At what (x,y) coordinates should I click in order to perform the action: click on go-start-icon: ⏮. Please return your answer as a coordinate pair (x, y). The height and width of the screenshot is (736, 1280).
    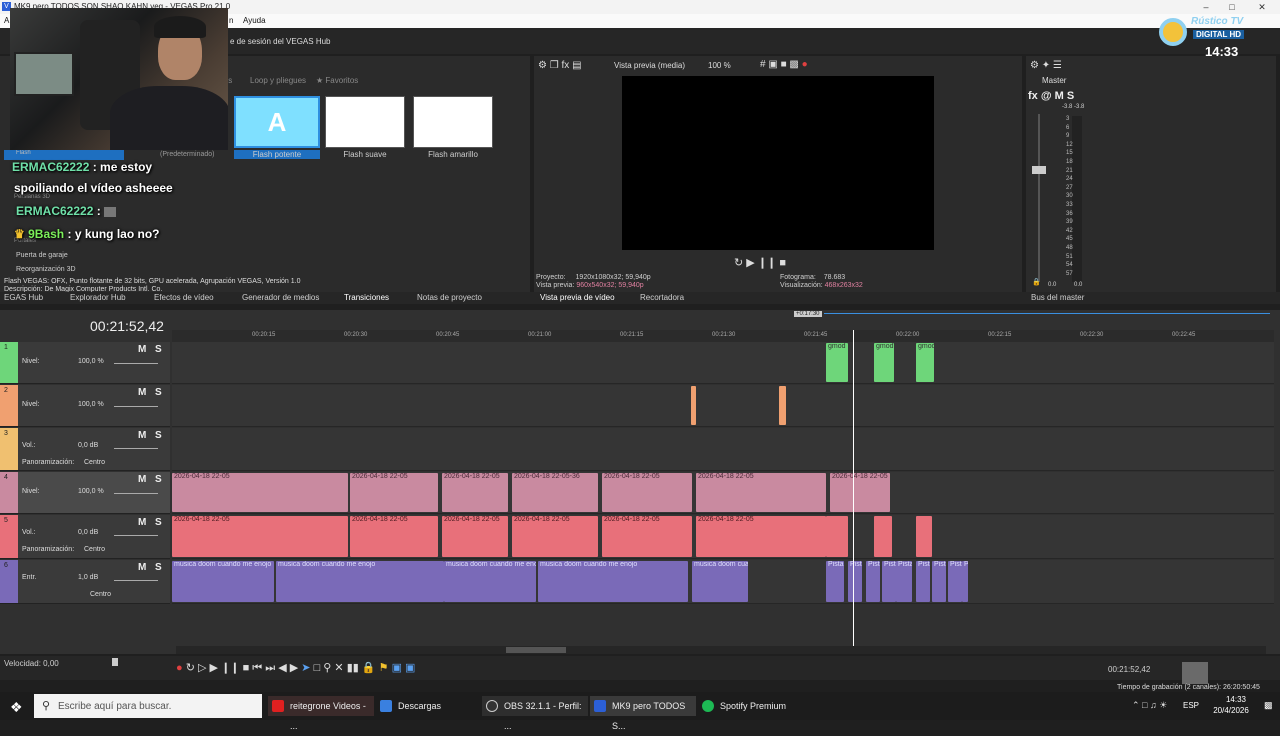
    Looking at the image, I should click on (257, 668).